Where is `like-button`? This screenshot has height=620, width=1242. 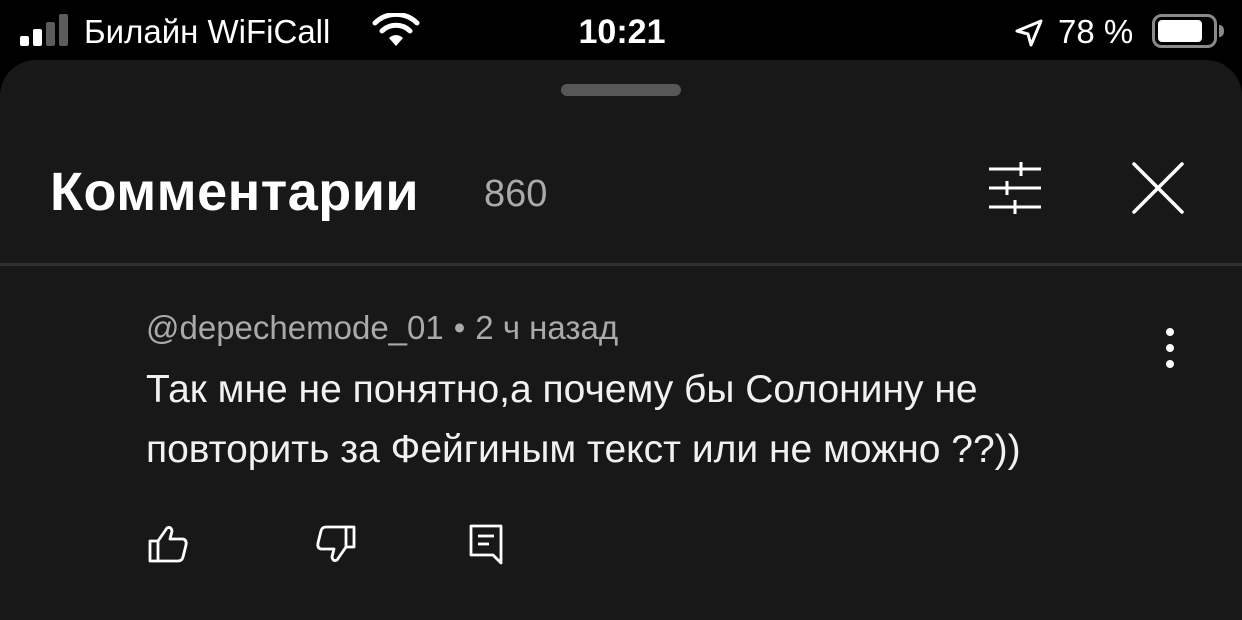
like-button is located at coordinates (168, 544).